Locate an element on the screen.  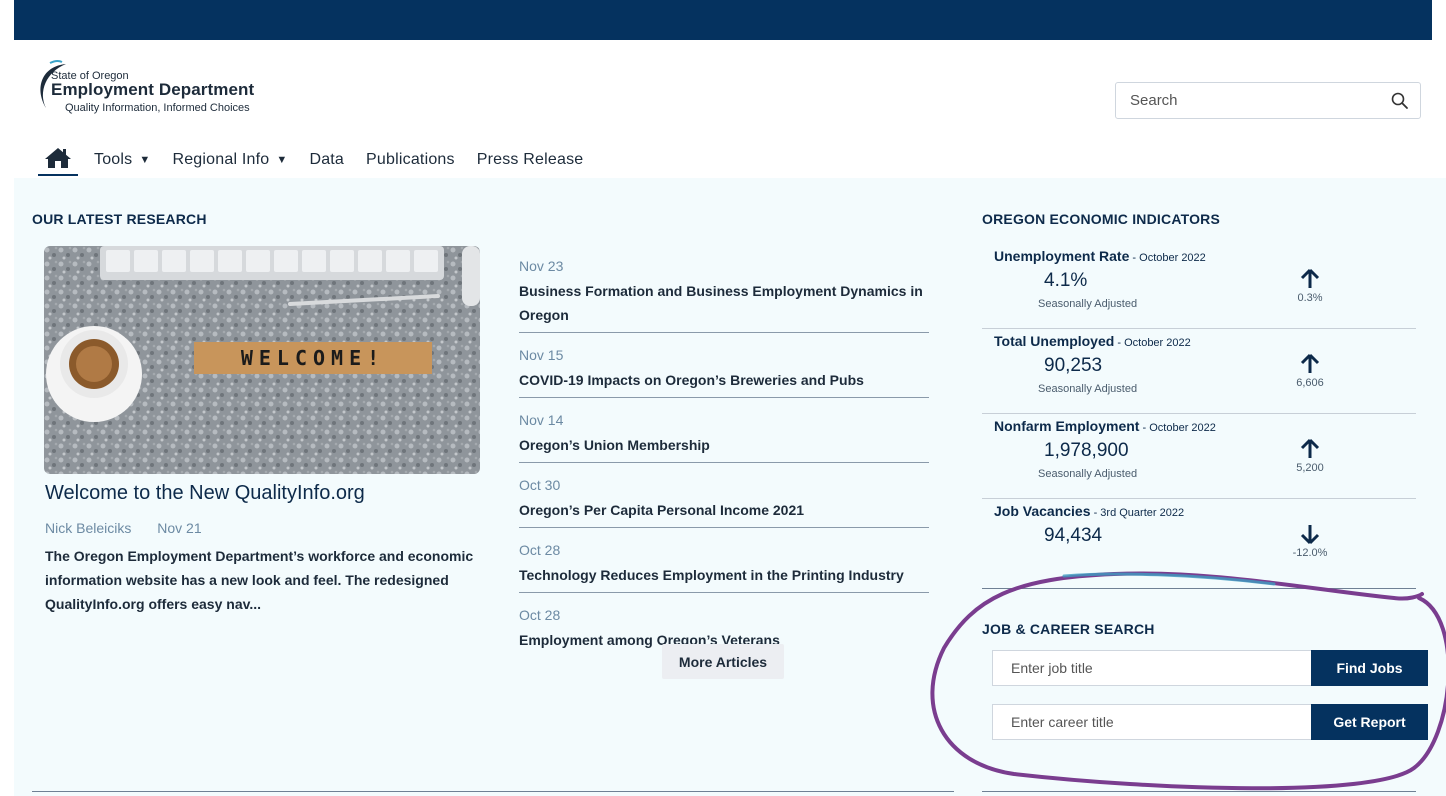
nav-publications: Publications is located at coordinates (410, 160).